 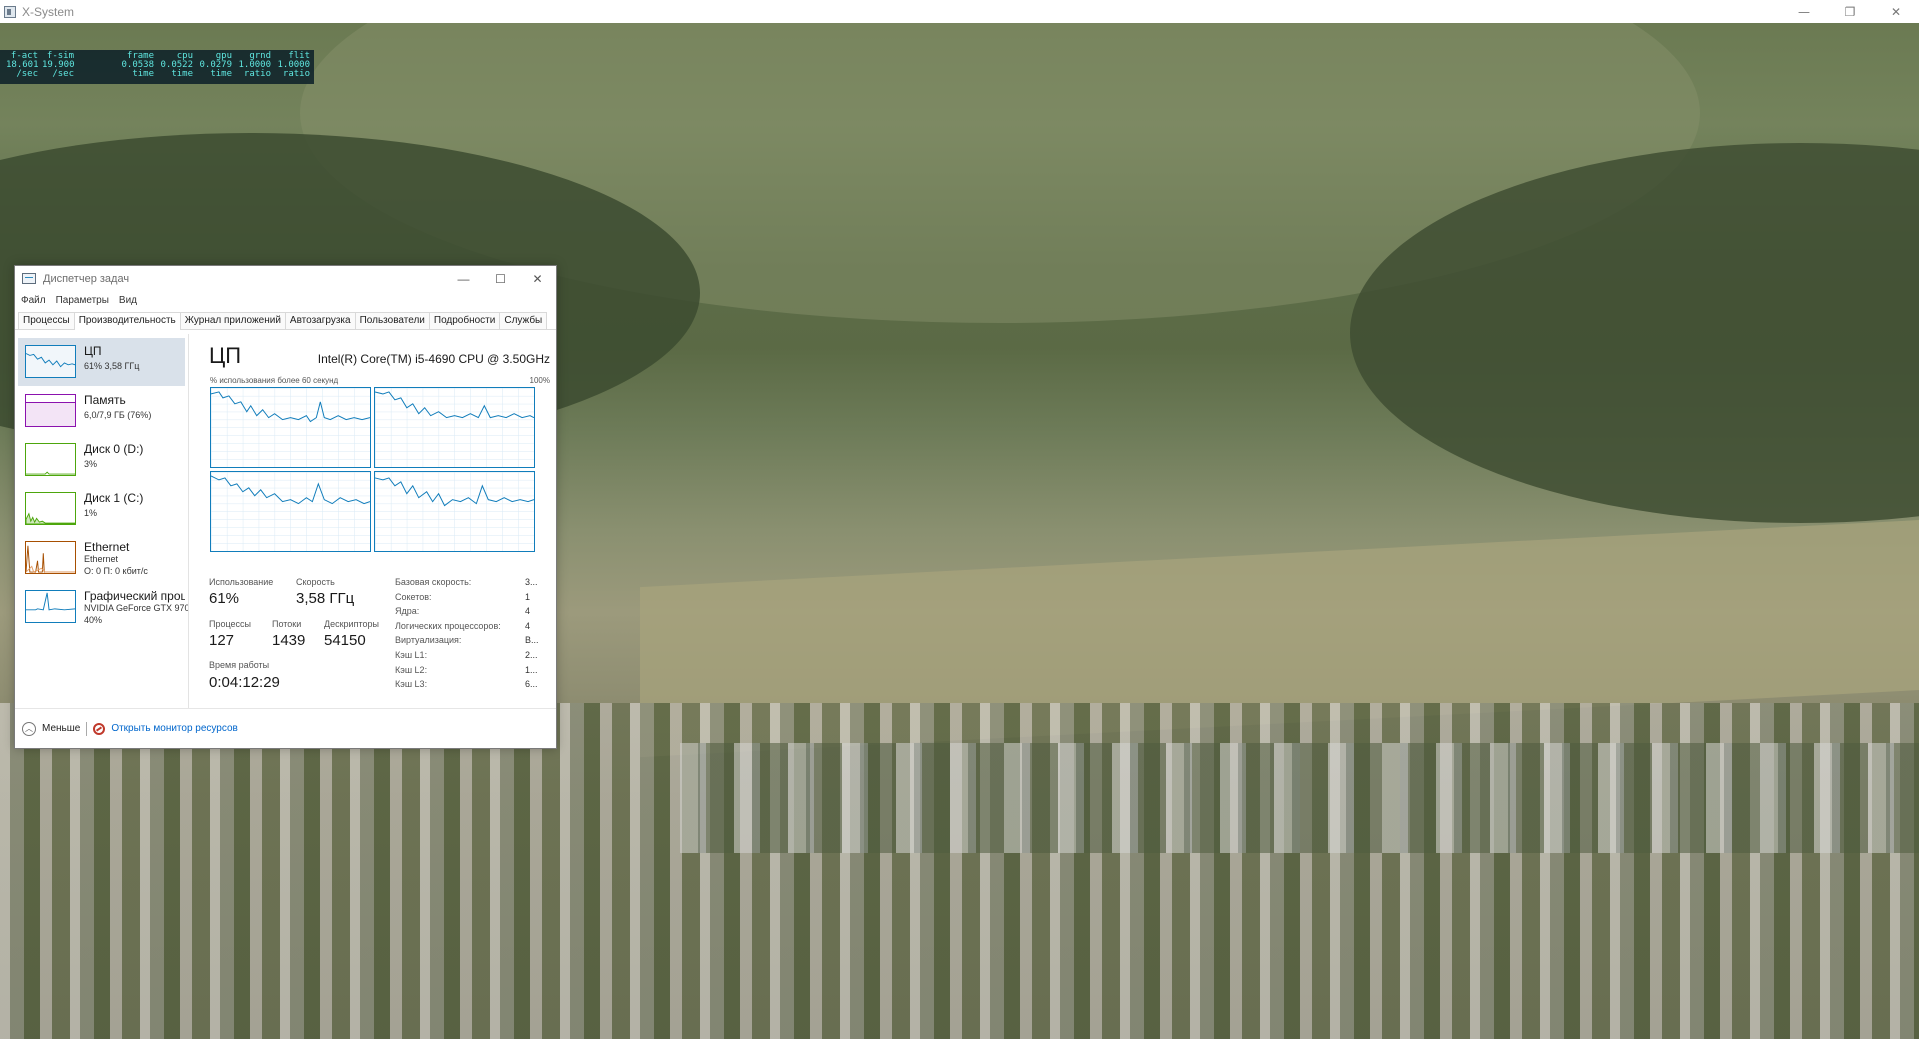 What do you see at coordinates (134, 596) in the screenshot?
I see `sidebar-item-gpu-name: Графический процессор` at bounding box center [134, 596].